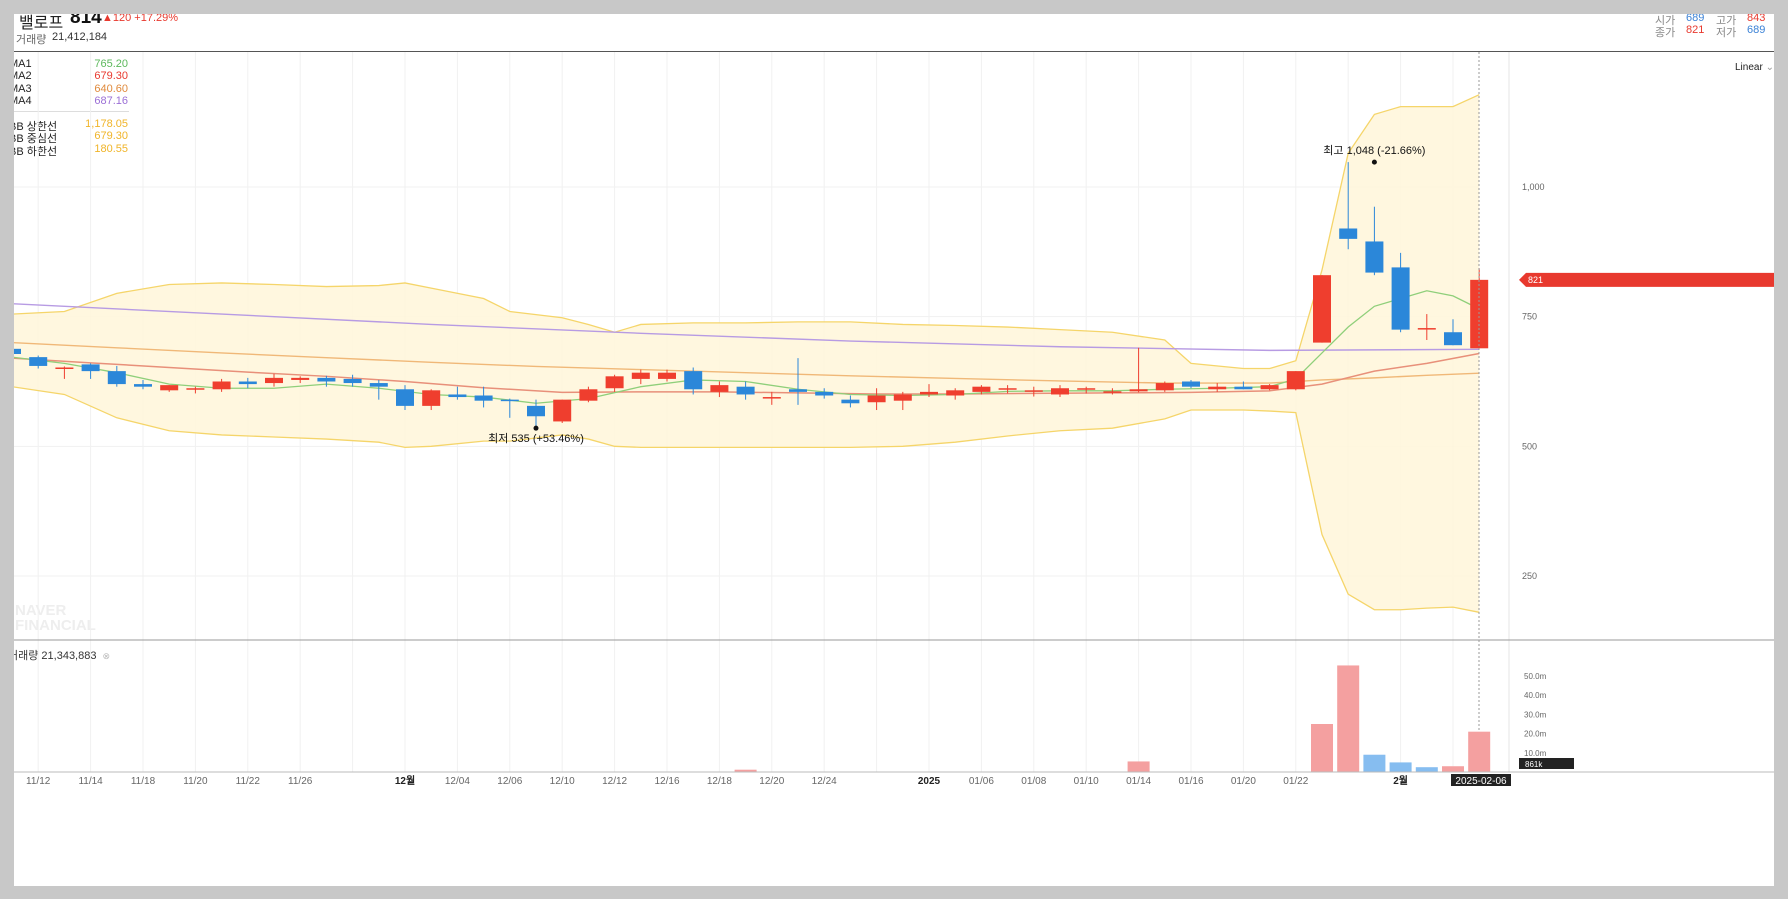 The height and width of the screenshot is (899, 1788). Describe the element at coordinates (981, 781) in the screenshot. I see `x-tick-label: 01/06` at that location.